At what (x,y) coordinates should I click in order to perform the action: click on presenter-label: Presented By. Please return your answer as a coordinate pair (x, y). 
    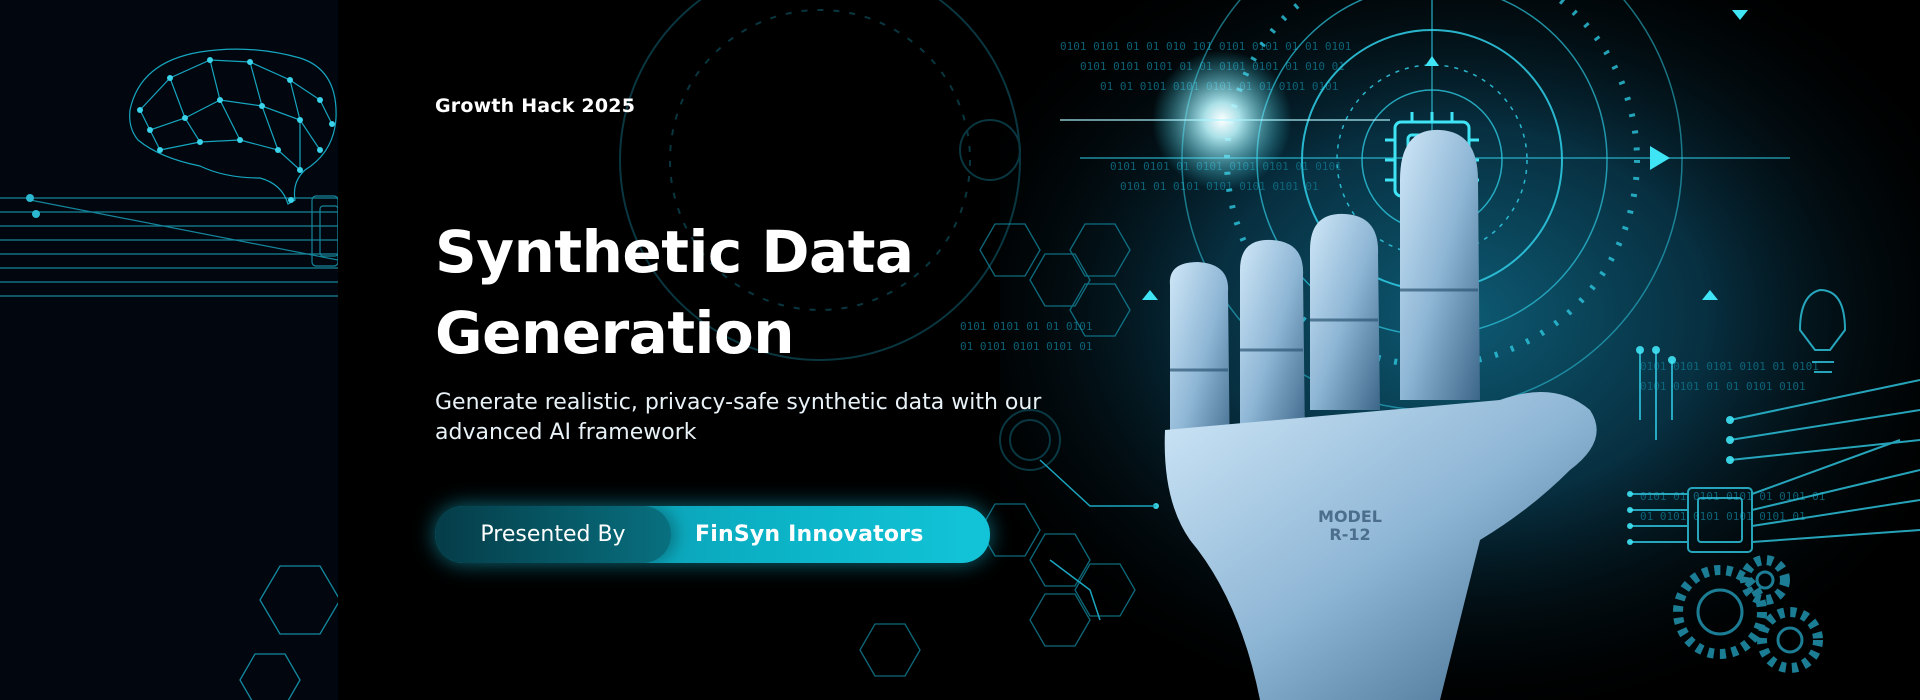
    Looking at the image, I should click on (553, 534).